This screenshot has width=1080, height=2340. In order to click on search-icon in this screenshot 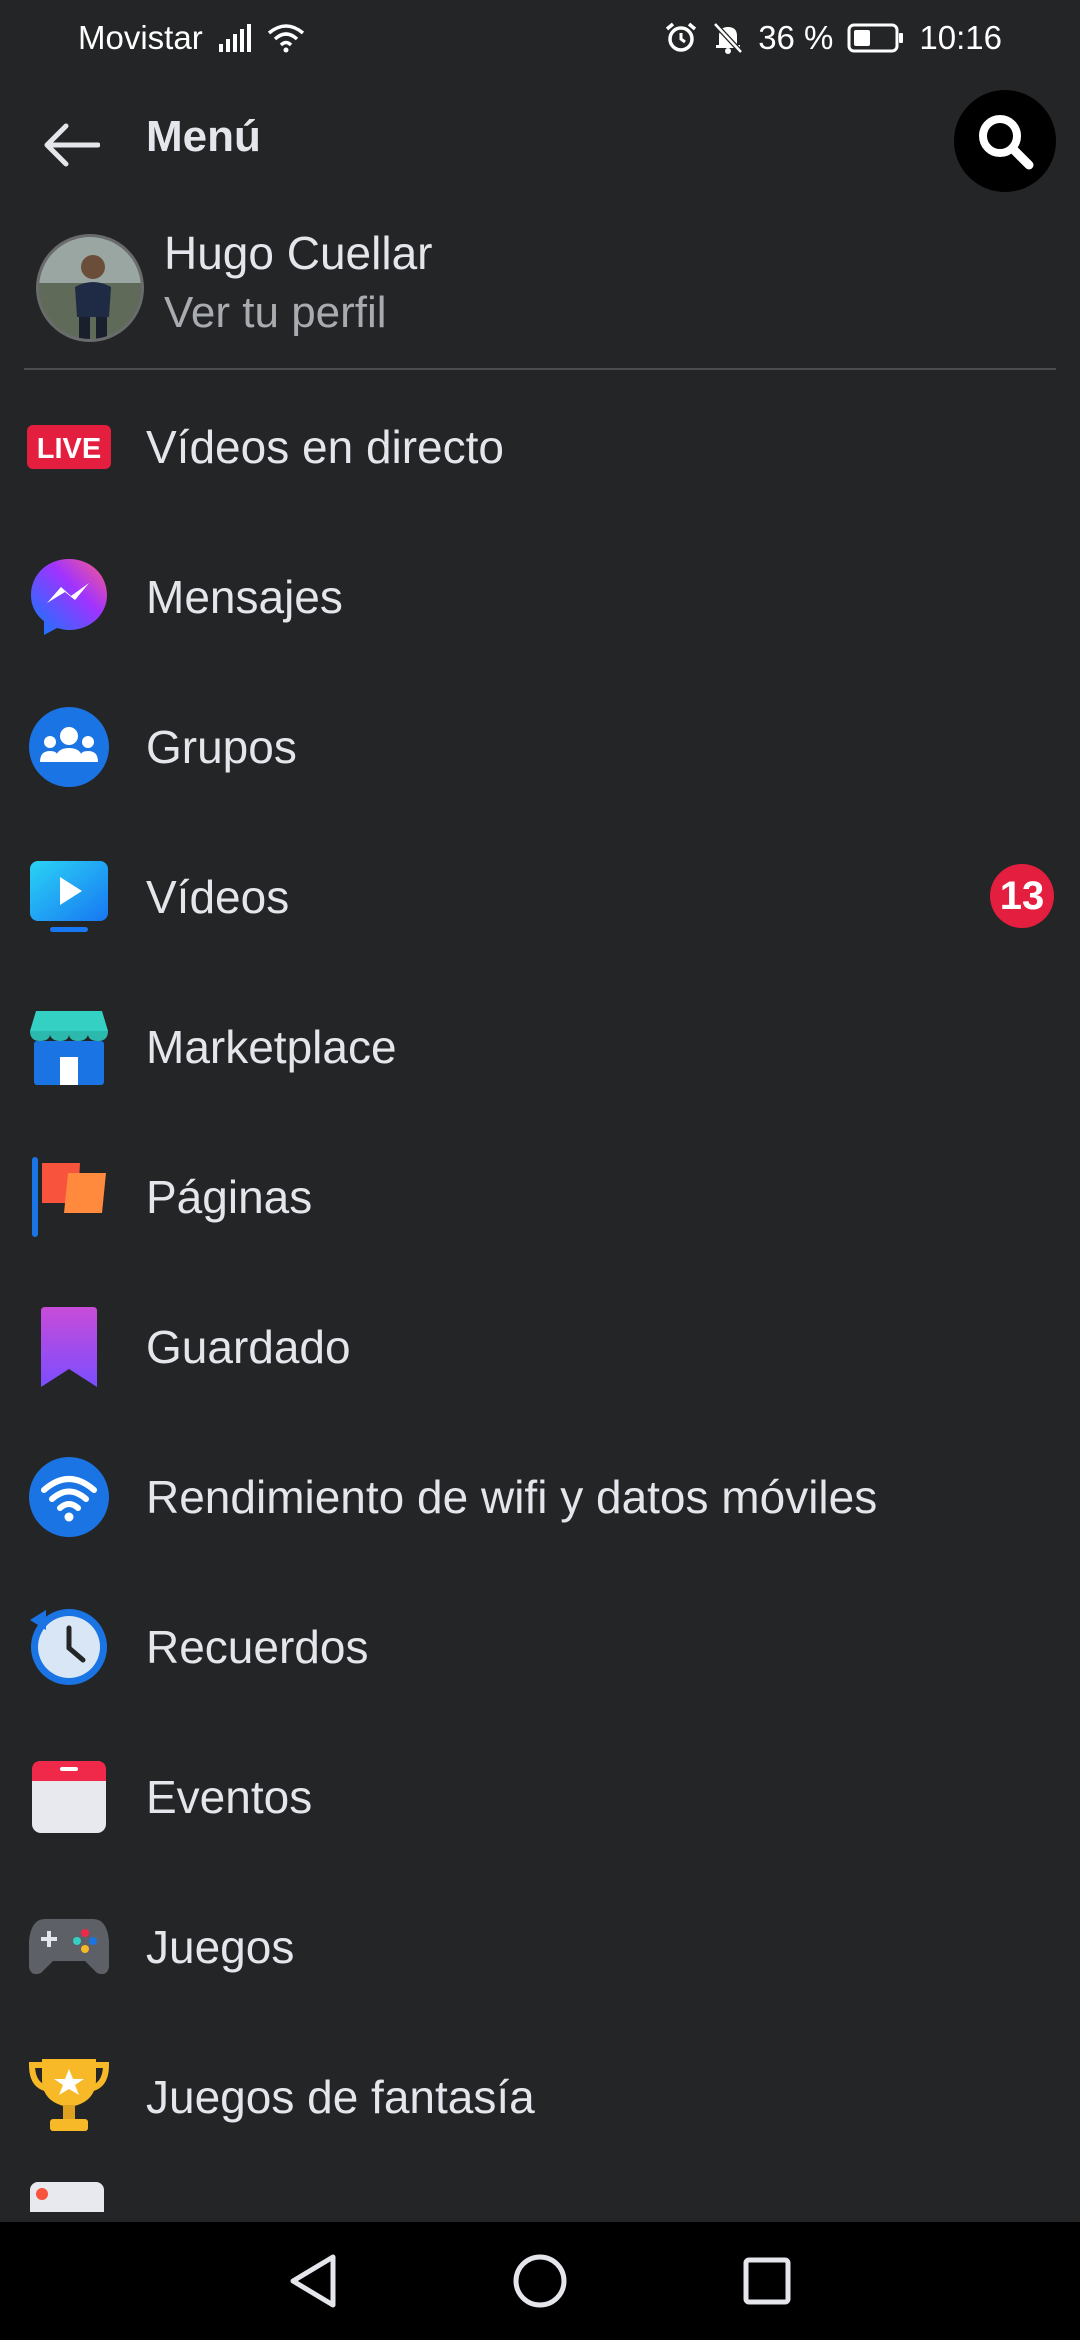, I will do `click(1006, 142)`.